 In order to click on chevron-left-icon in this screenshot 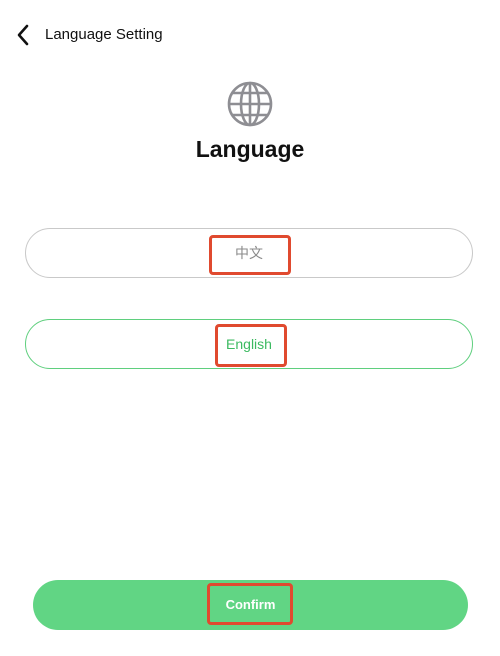, I will do `click(23, 35)`.